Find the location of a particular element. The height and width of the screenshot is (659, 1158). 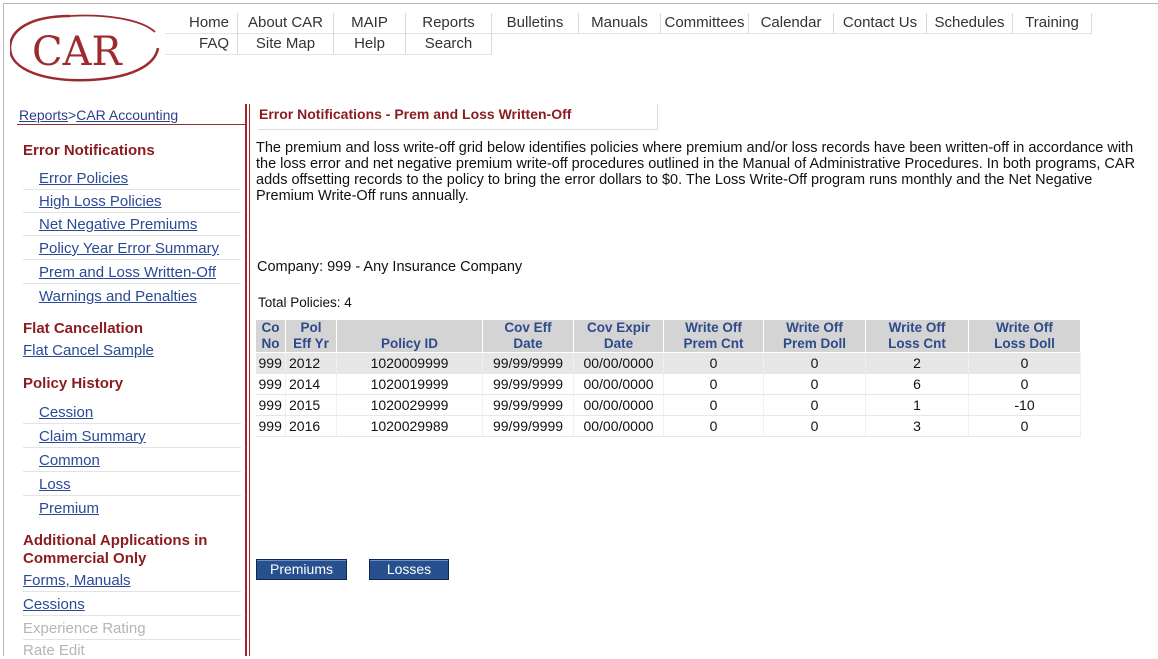

col-header-cov-expir-date: Cov Expir Date is located at coordinates (618, 336).